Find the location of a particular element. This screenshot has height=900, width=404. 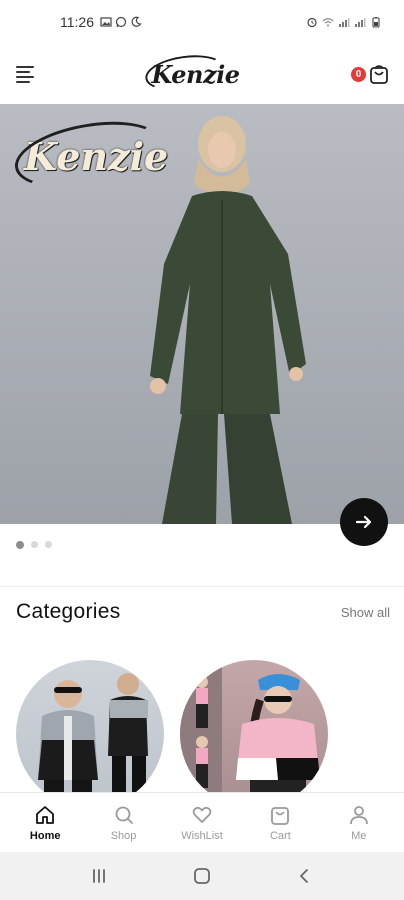

cart-count-badge: 0 is located at coordinates (358, 74).